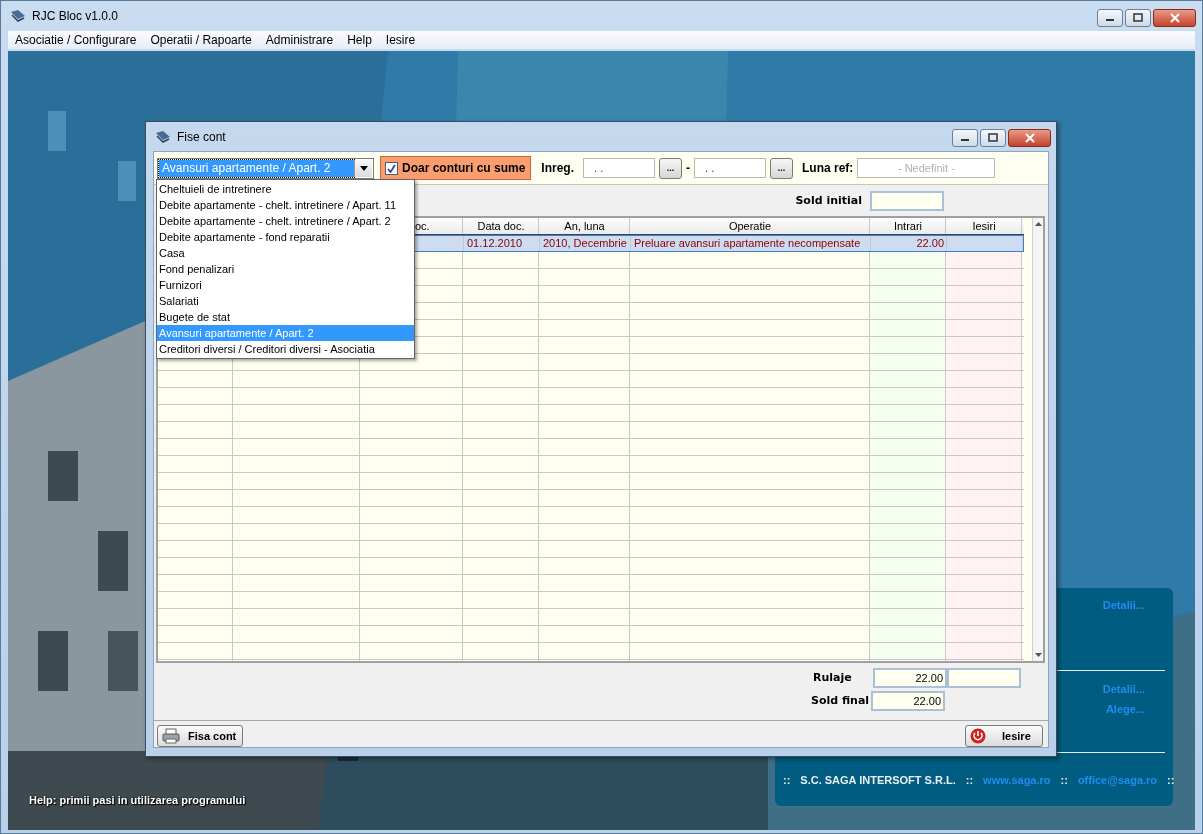  I want to click on column-header: Iesiri, so click(984, 226).